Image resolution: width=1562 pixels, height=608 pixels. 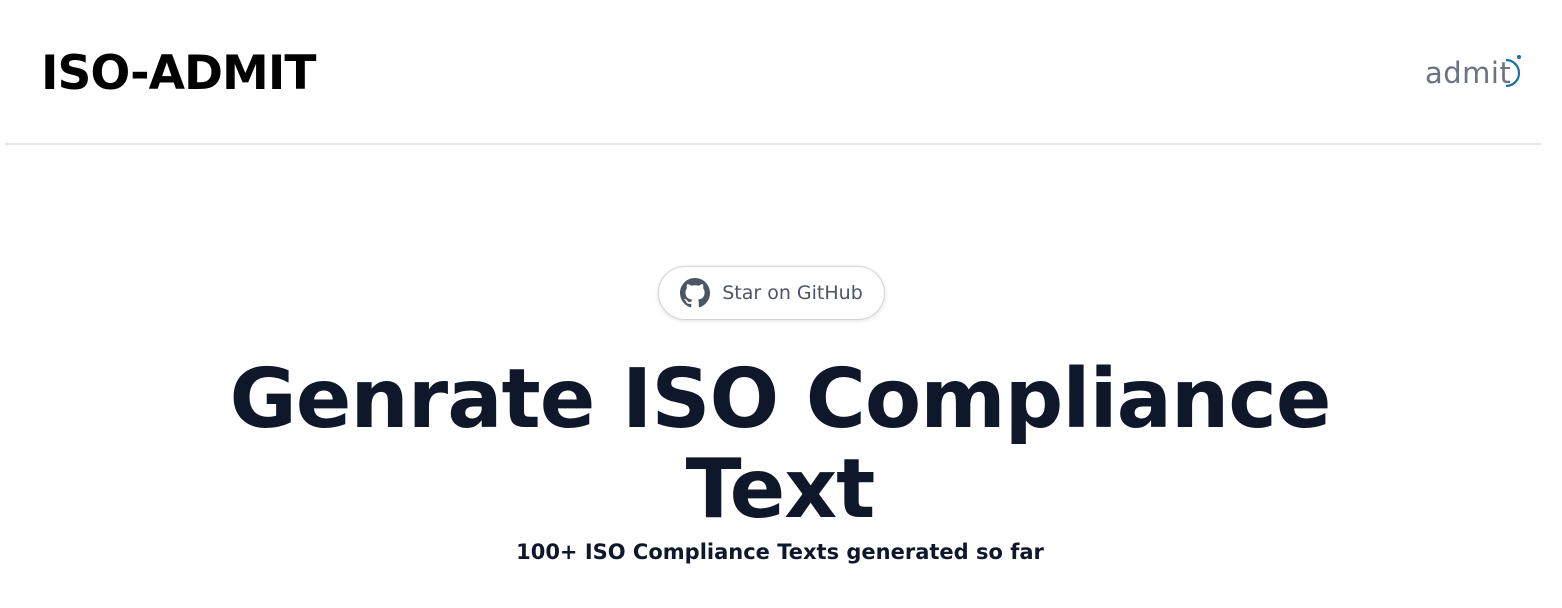 I want to click on admit-logo-link: admit, so click(x=1474, y=72).